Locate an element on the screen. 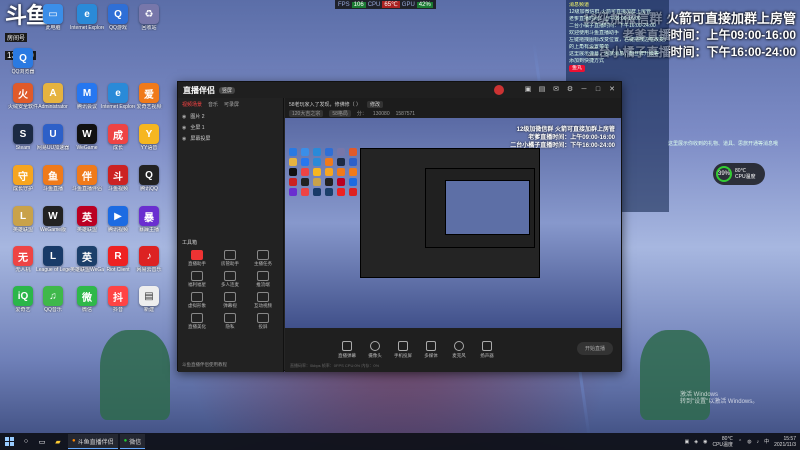 The width and height of the screenshot is (800, 450). lock-icon: ▤ is located at coordinates (542, 89).